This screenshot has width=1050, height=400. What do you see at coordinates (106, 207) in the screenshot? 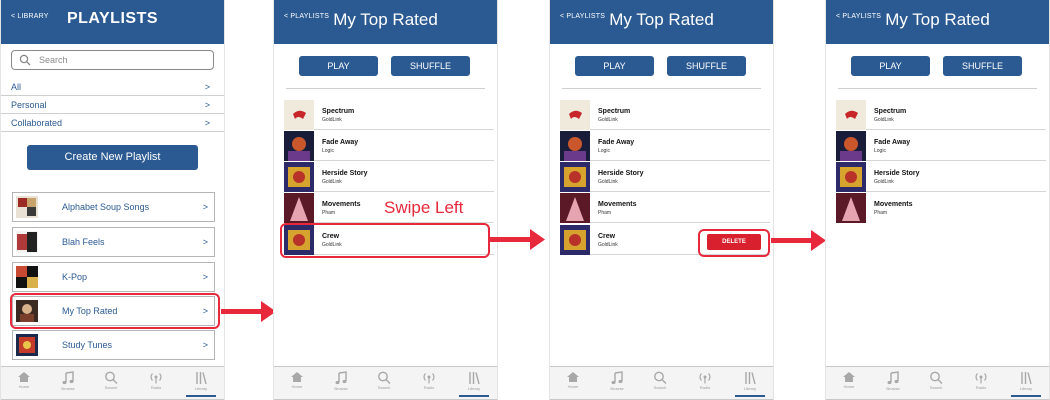
I see `playlist-name: Alphabet Soup Songs` at bounding box center [106, 207].